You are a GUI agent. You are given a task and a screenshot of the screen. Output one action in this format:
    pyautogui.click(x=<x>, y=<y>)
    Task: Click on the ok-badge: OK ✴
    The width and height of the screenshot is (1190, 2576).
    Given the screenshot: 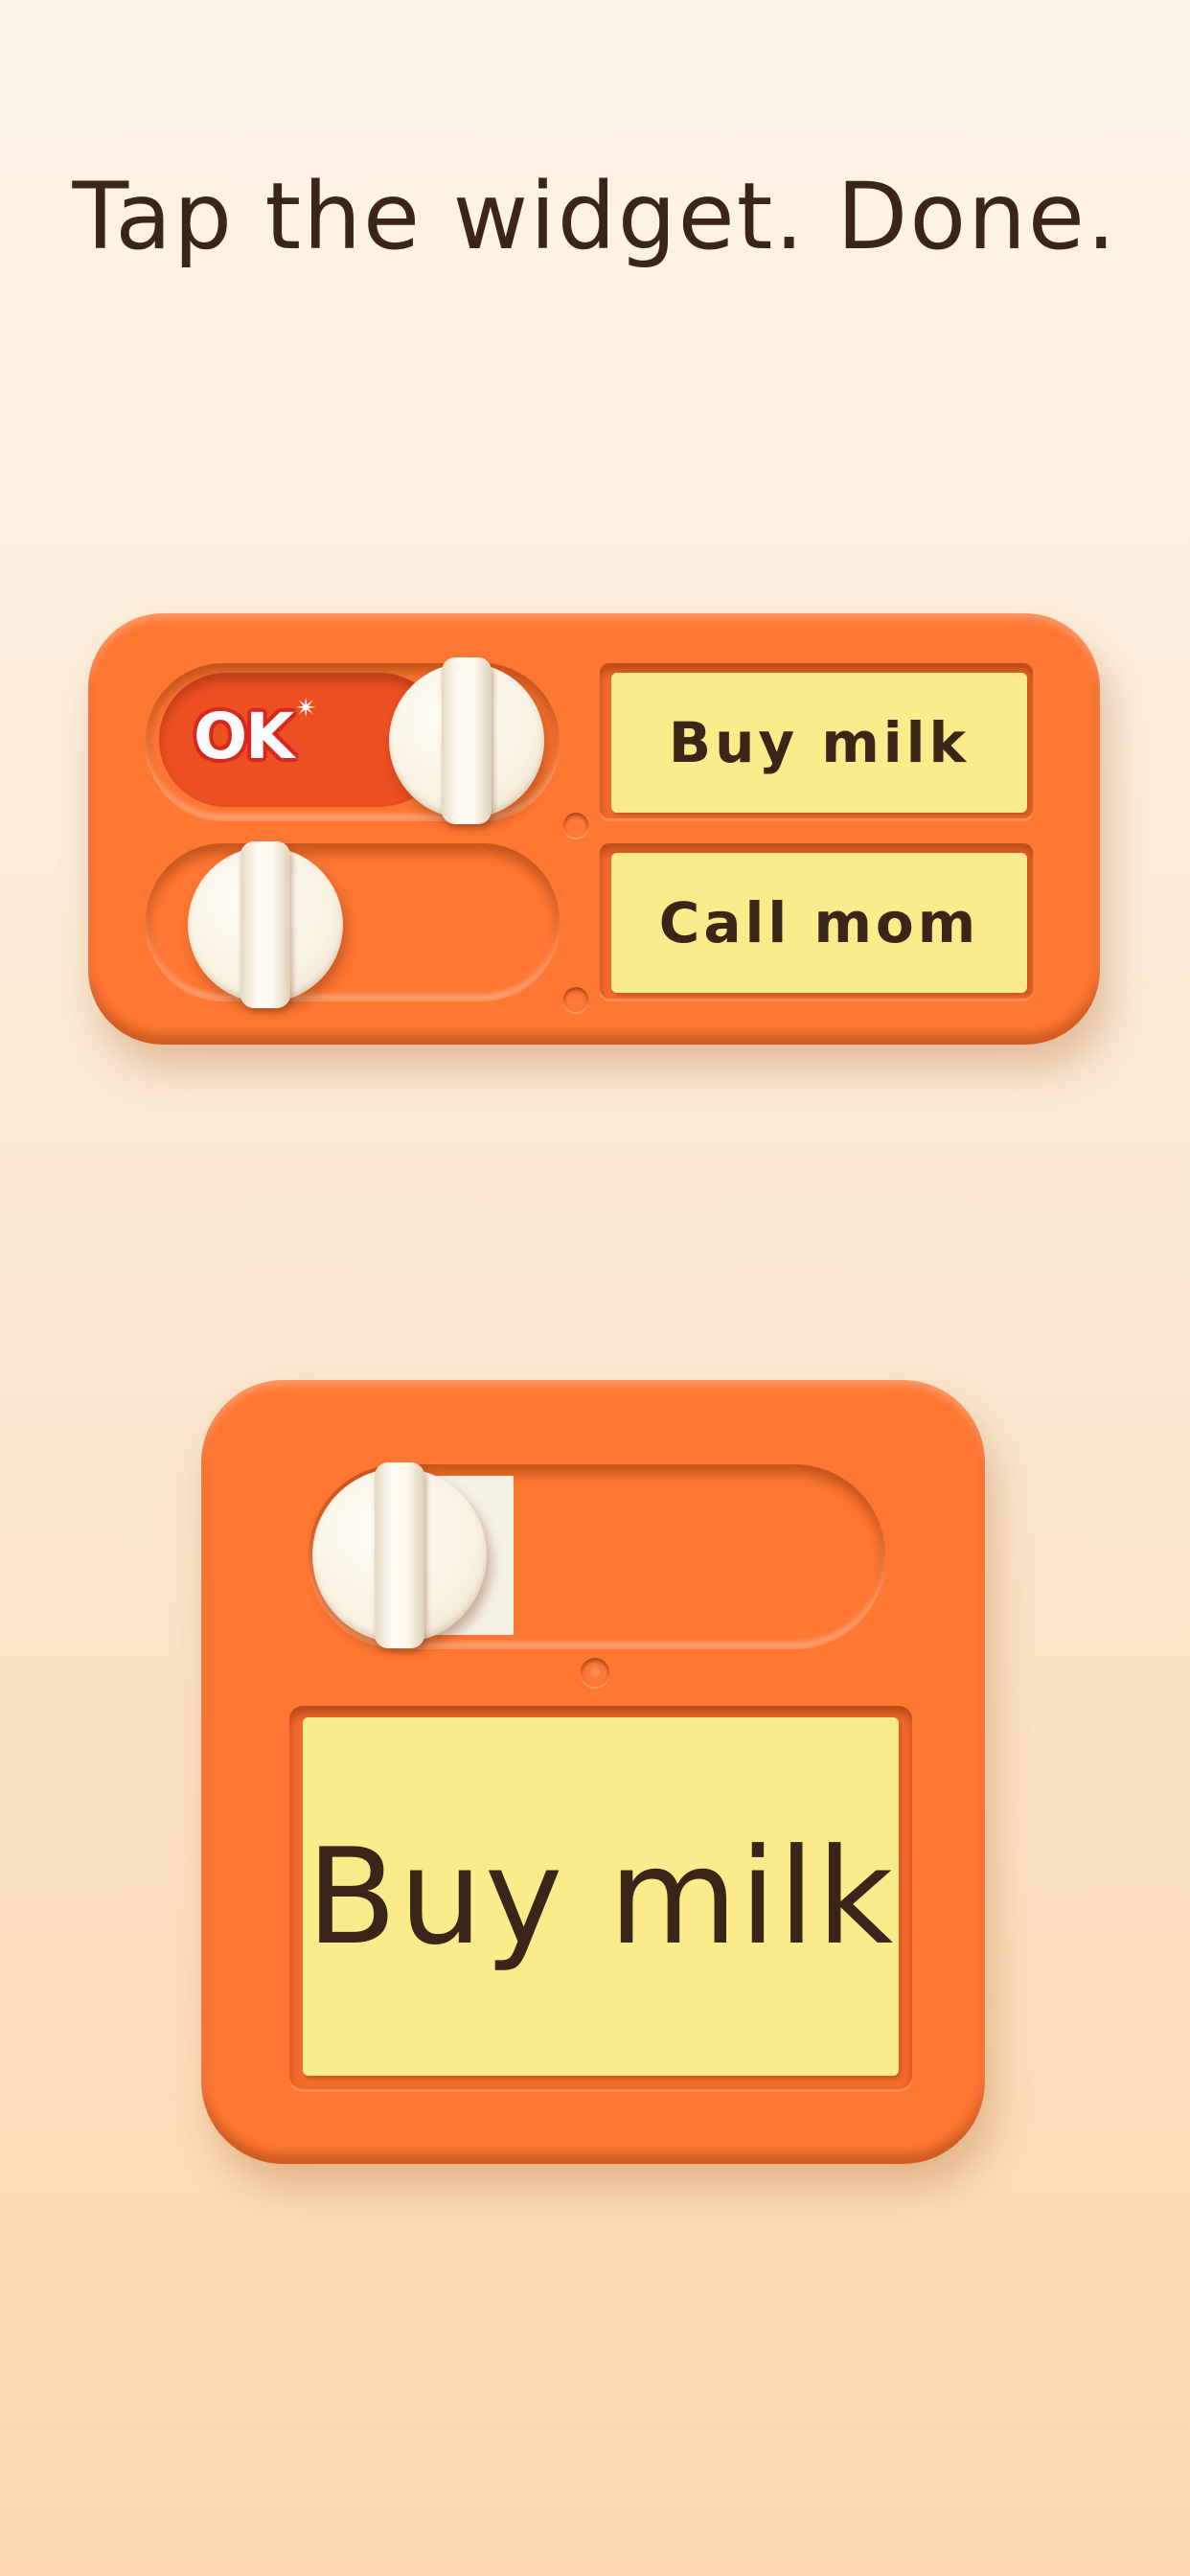 What is the action you would take?
    pyautogui.click(x=256, y=732)
    